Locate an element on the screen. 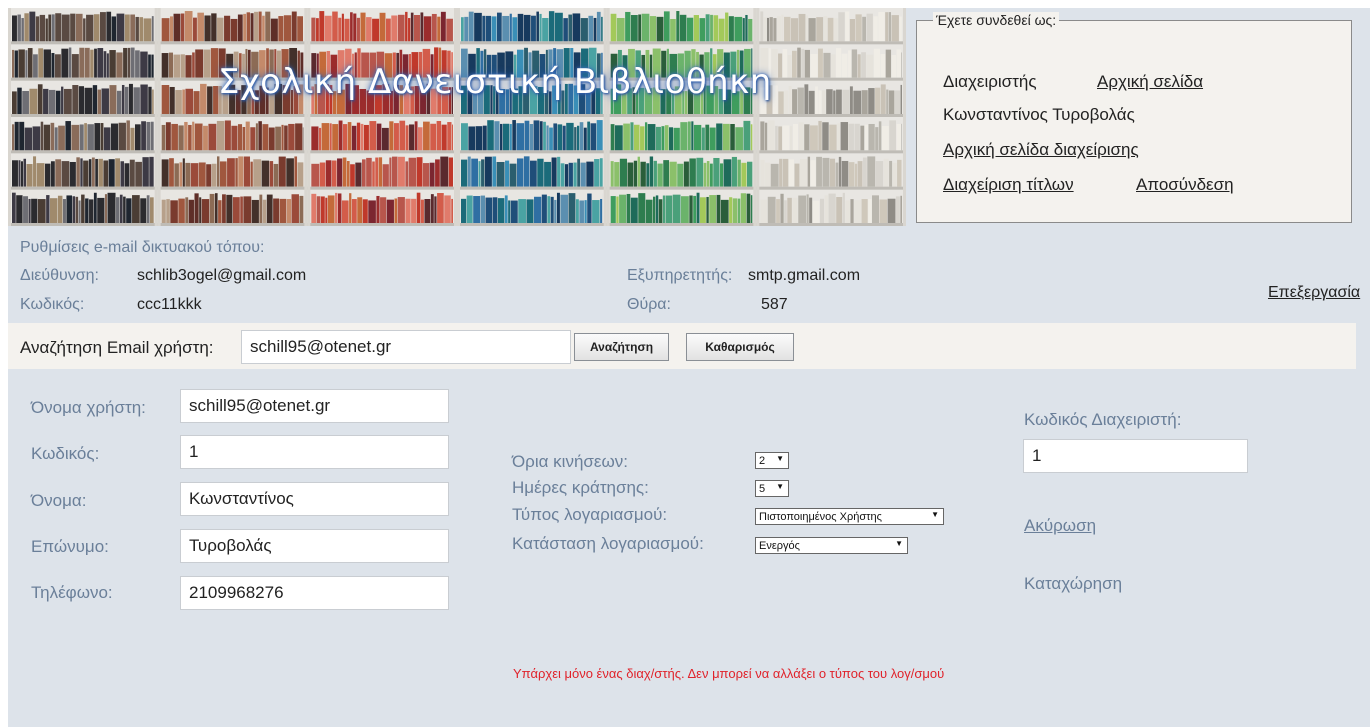 This screenshot has height=727, width=1370. smtp-server-label: Εξυπηρετητής: is located at coordinates (680, 275).